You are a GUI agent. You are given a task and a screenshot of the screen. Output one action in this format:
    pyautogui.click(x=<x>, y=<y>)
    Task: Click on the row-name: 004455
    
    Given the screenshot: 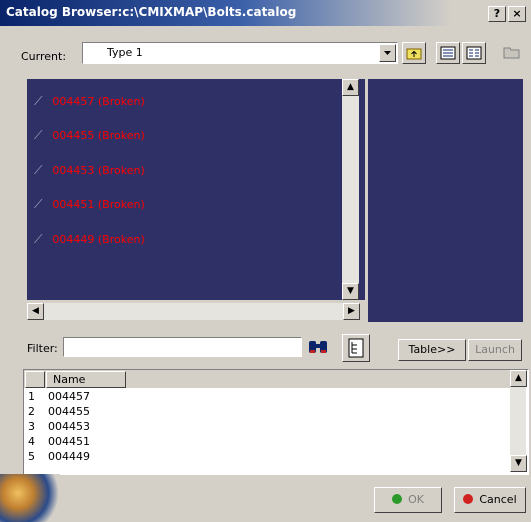 What is the action you would take?
    pyautogui.click(x=69, y=411)
    